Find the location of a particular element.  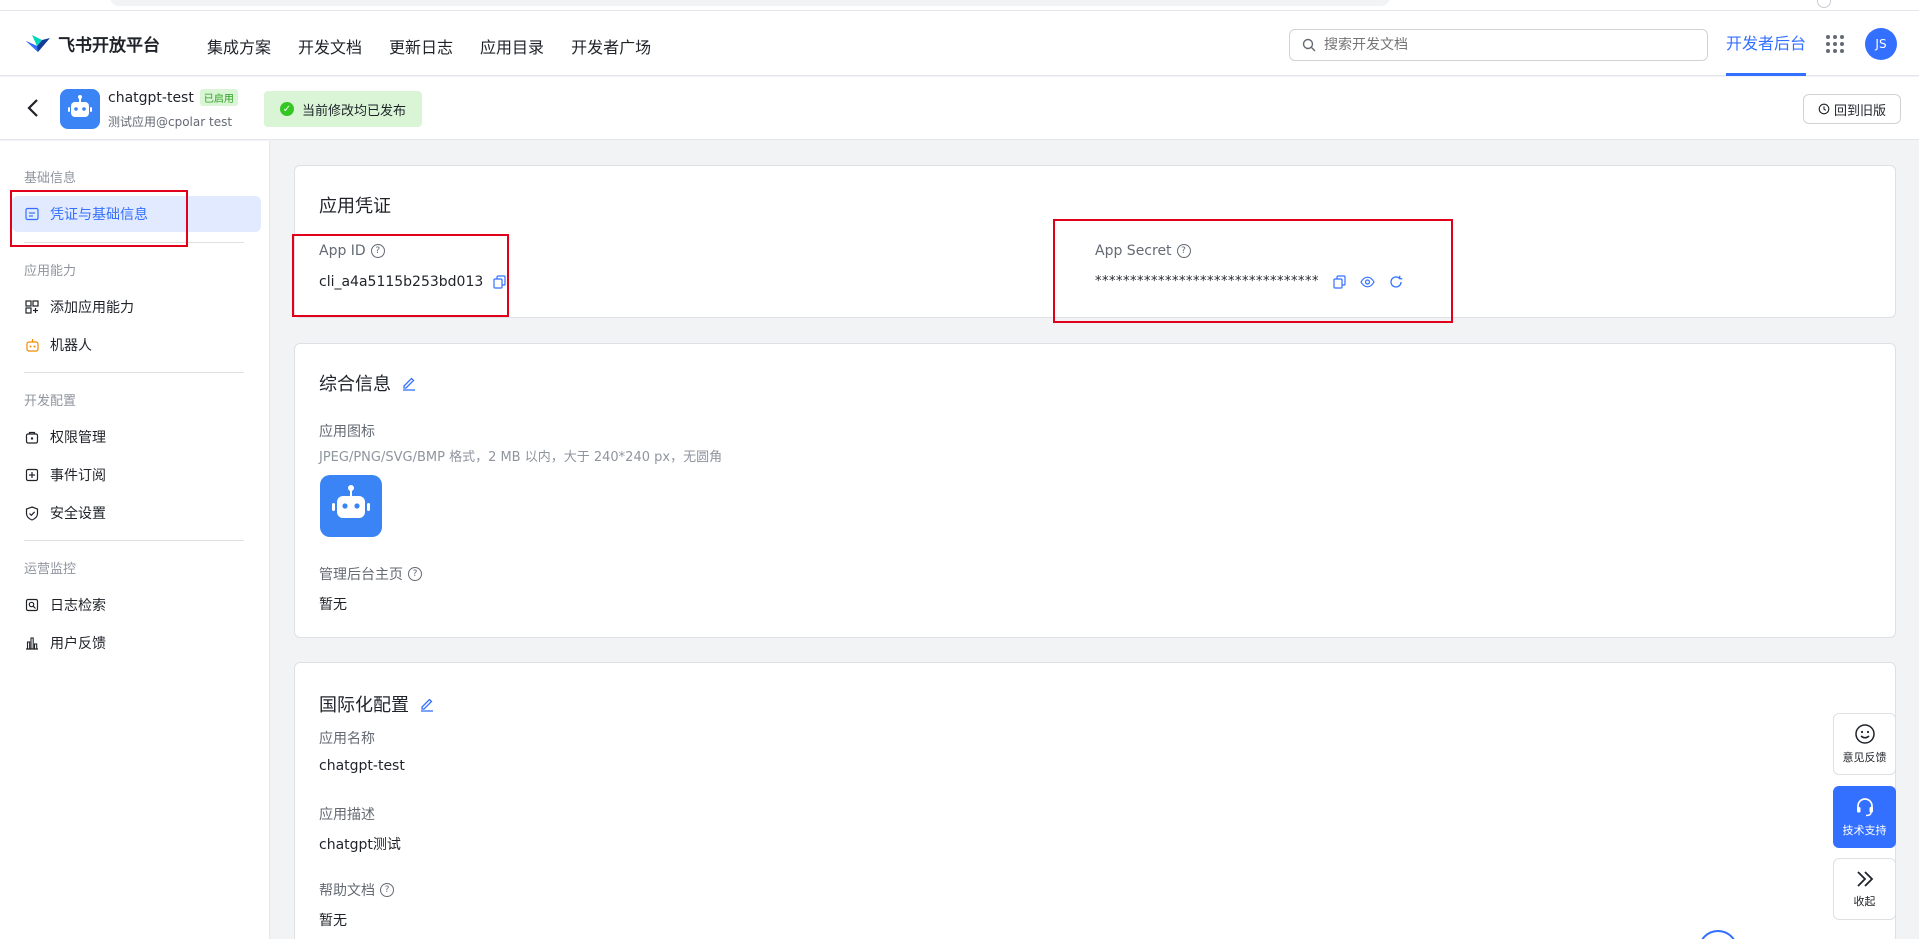

sidebar-item-label: 事件订阅 is located at coordinates (78, 476).